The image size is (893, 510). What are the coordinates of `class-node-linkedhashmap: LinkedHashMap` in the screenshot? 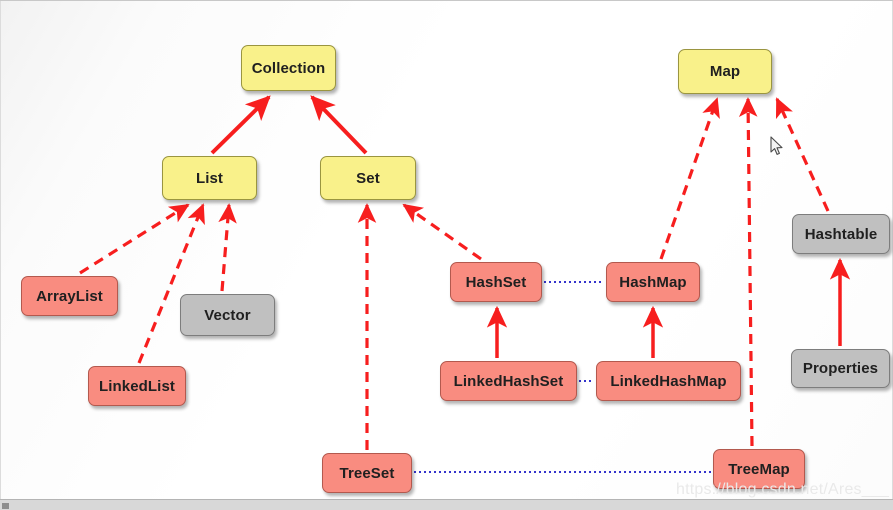 It's located at (668, 381).